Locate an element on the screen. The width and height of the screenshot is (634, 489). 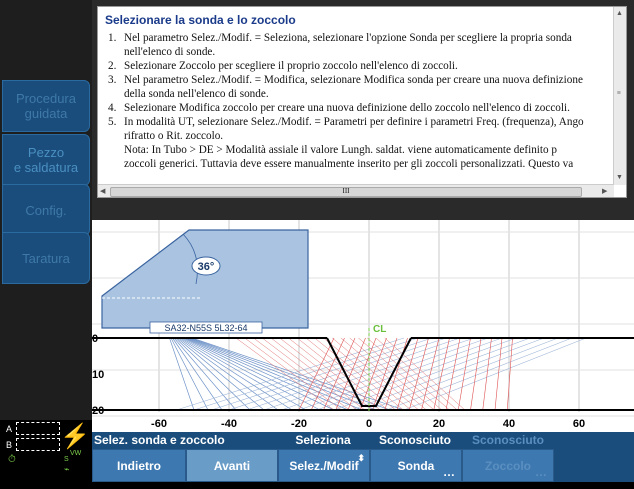
tab-taratura: Taratura is located at coordinates (46, 258).